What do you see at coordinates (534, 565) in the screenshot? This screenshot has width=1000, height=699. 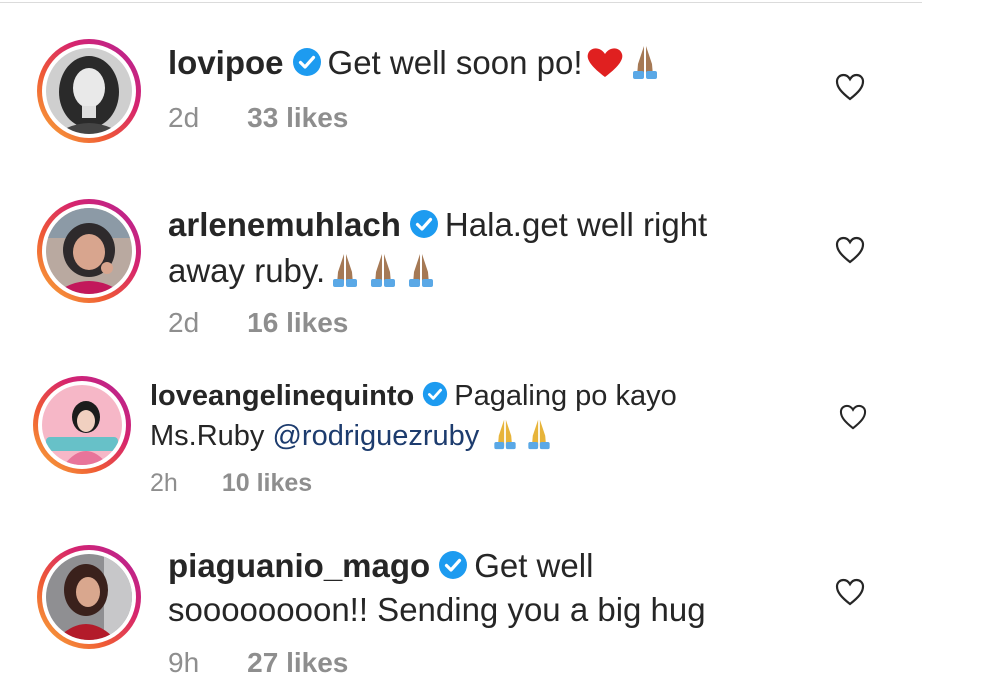 I see `comment-text: Get well` at bounding box center [534, 565].